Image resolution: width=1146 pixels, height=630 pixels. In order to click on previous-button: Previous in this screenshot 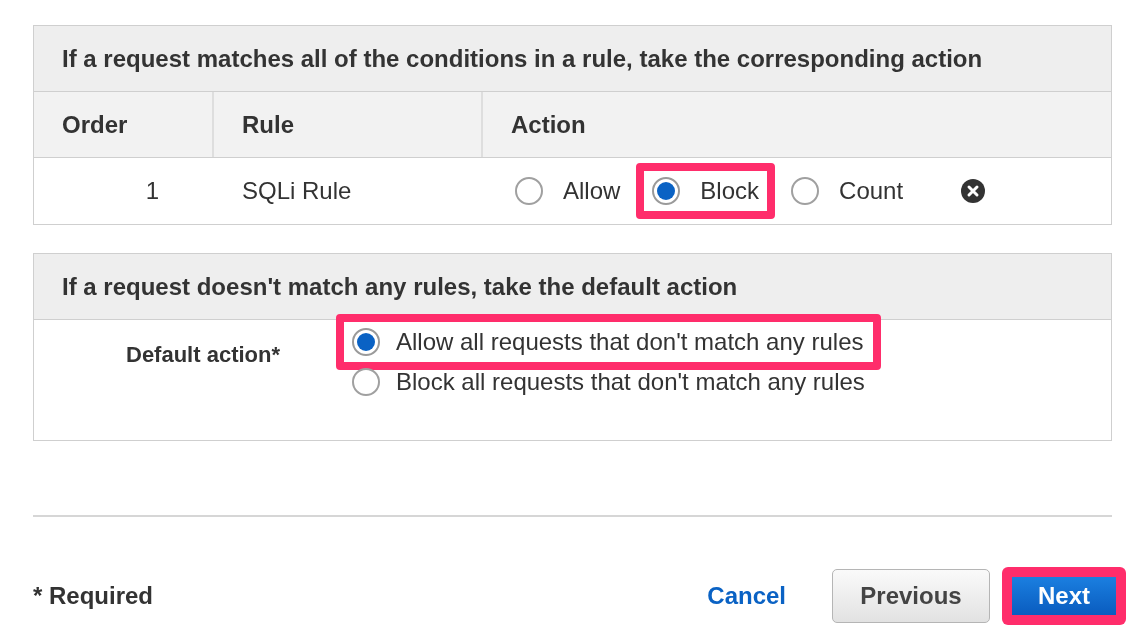, I will do `click(911, 596)`.